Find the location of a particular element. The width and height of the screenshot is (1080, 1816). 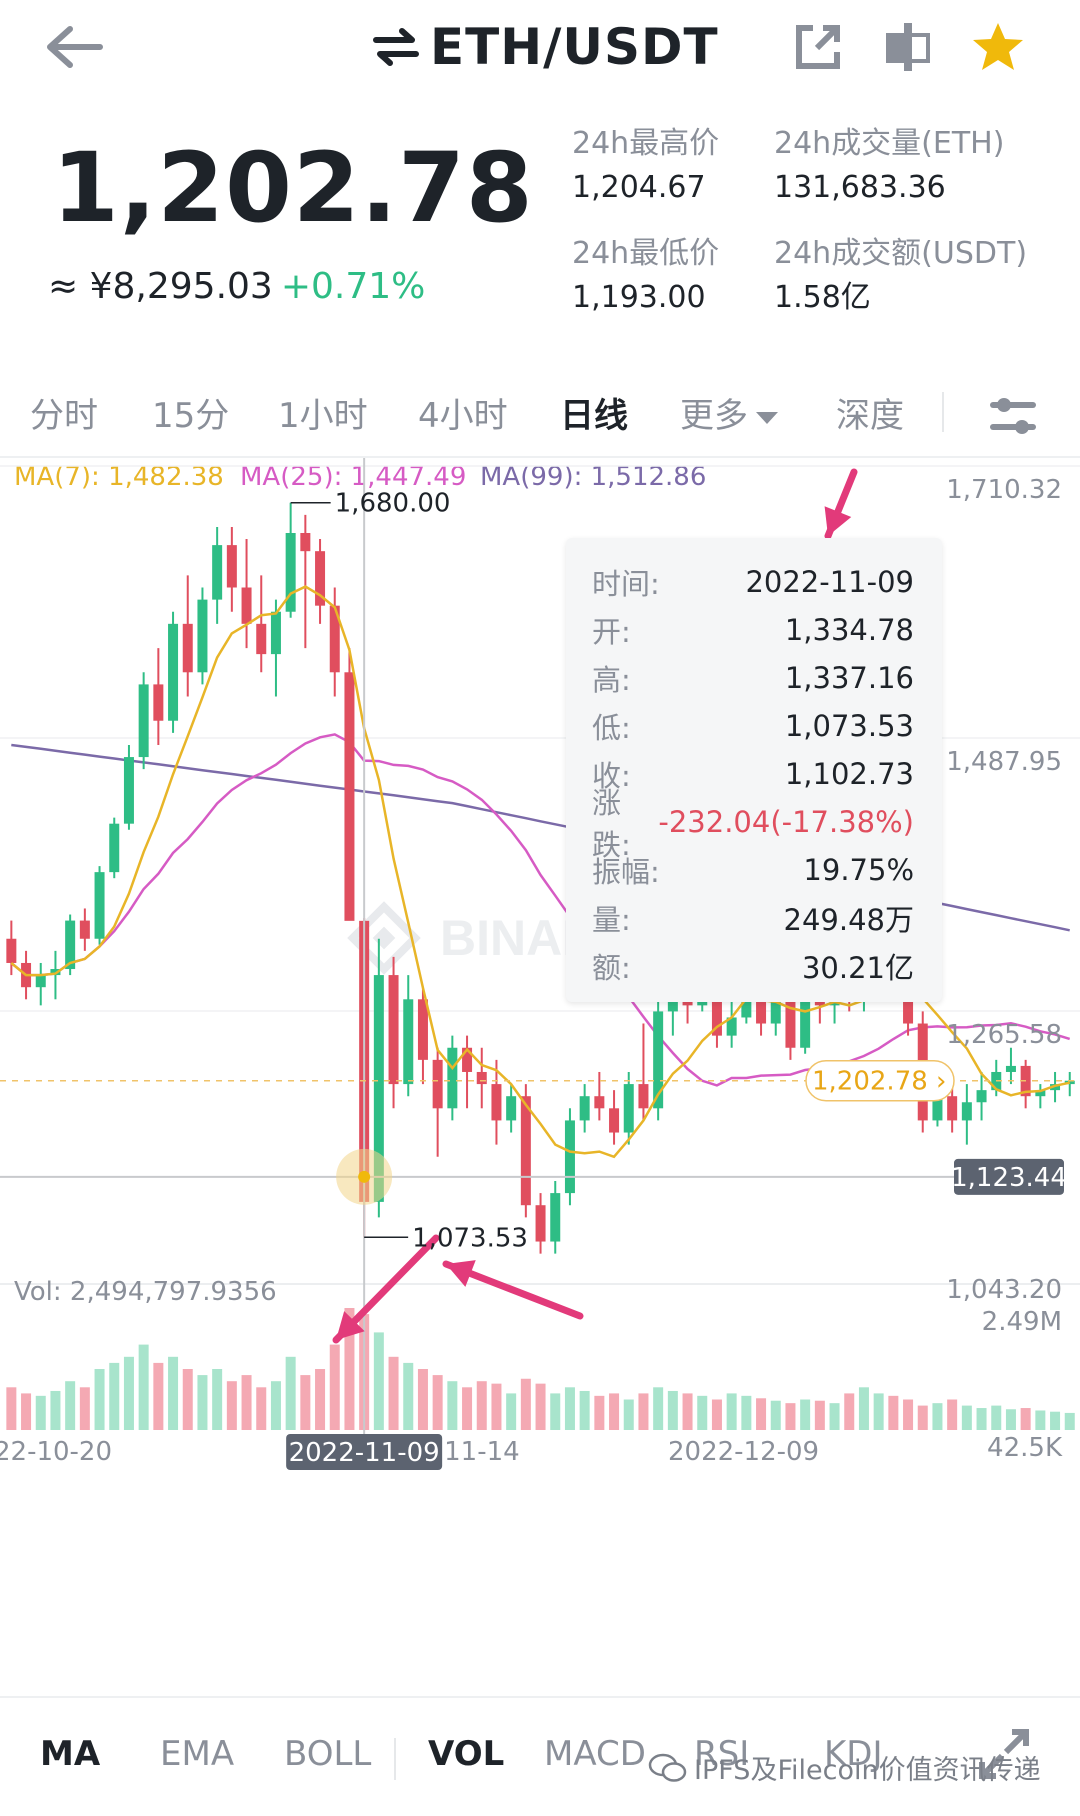

high-marker-label: 1,680.00 is located at coordinates (393, 504).